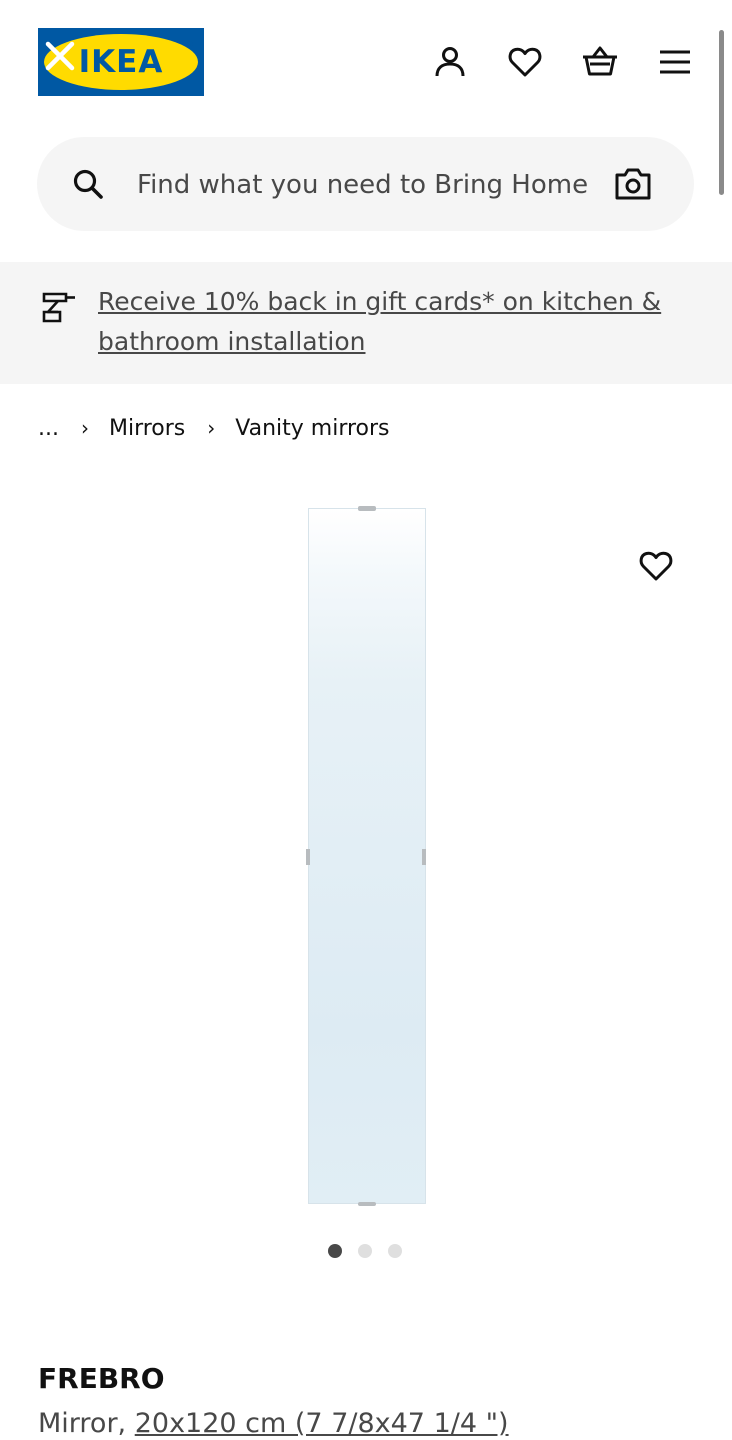 Image resolution: width=732 pixels, height=1440 pixels. I want to click on product-description: Mirror, 20x120 cm (7 7/8x47 1/4 "), so click(273, 1422).